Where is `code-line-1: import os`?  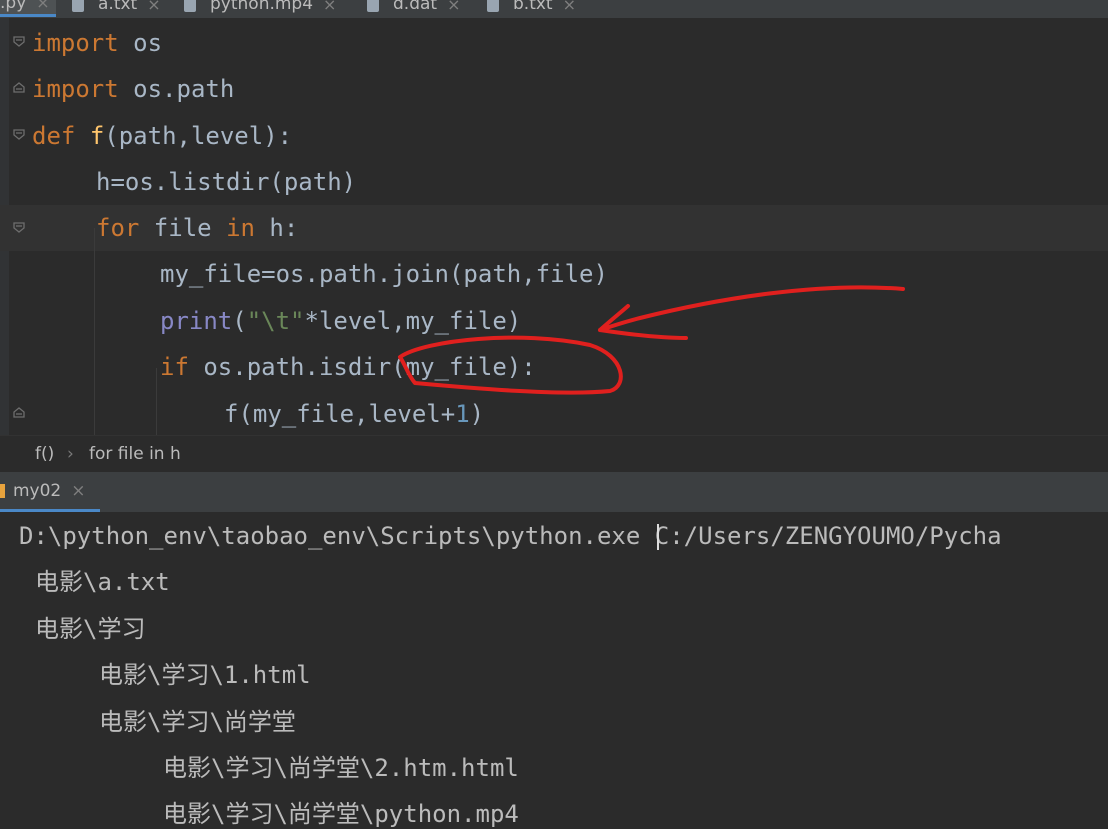 code-line-1: import os is located at coordinates (97, 43).